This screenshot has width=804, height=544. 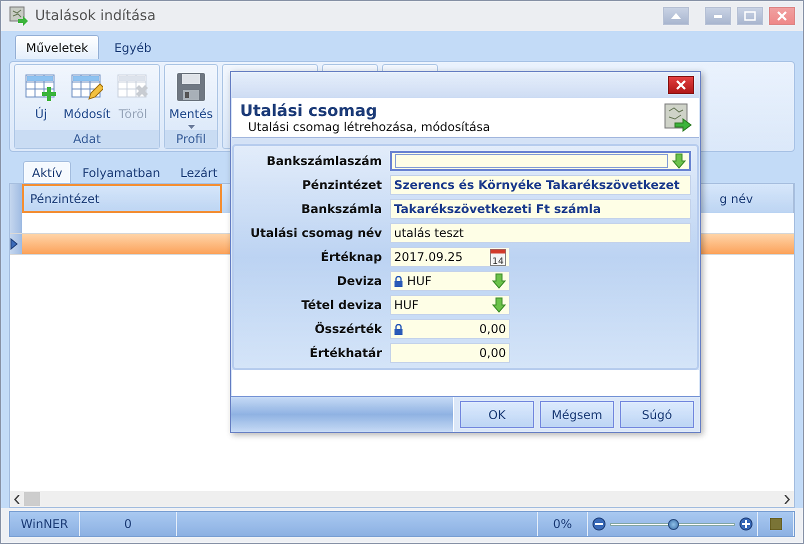 I want to click on field-label: Bankszámla, so click(x=341, y=209).